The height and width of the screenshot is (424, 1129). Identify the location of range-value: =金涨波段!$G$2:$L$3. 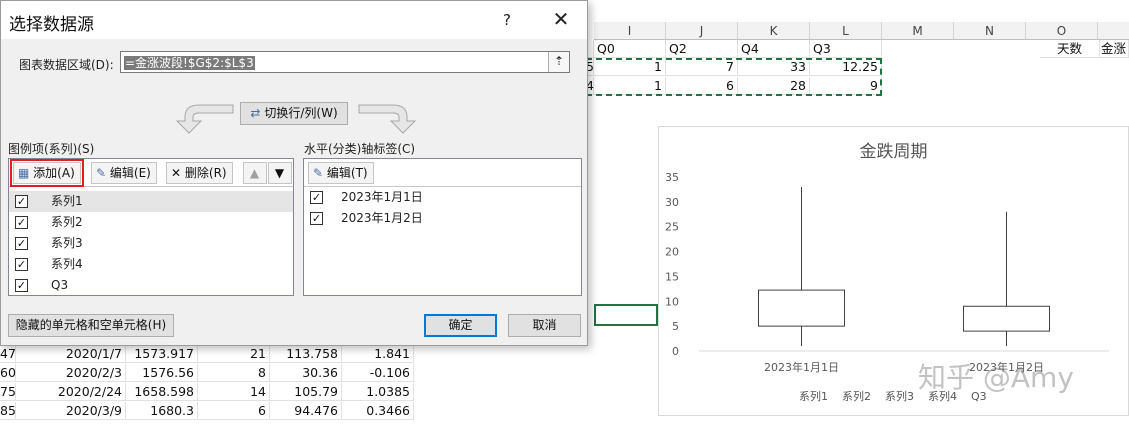
(189, 63).